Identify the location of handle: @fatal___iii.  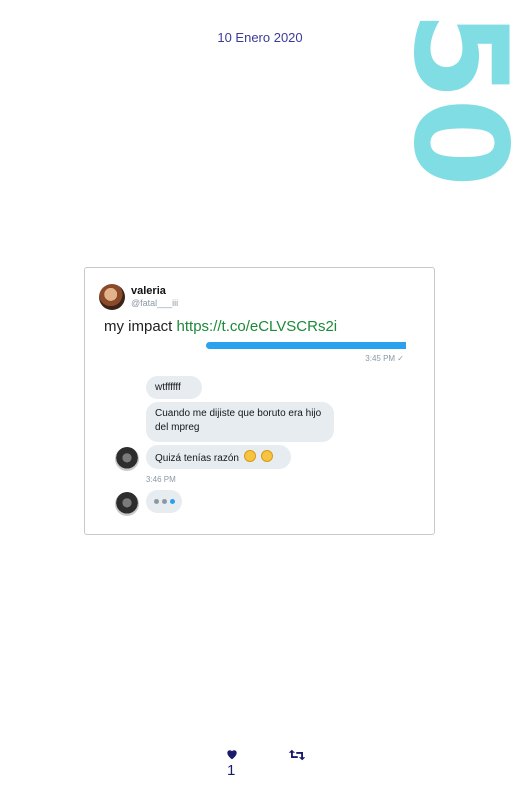
(155, 303).